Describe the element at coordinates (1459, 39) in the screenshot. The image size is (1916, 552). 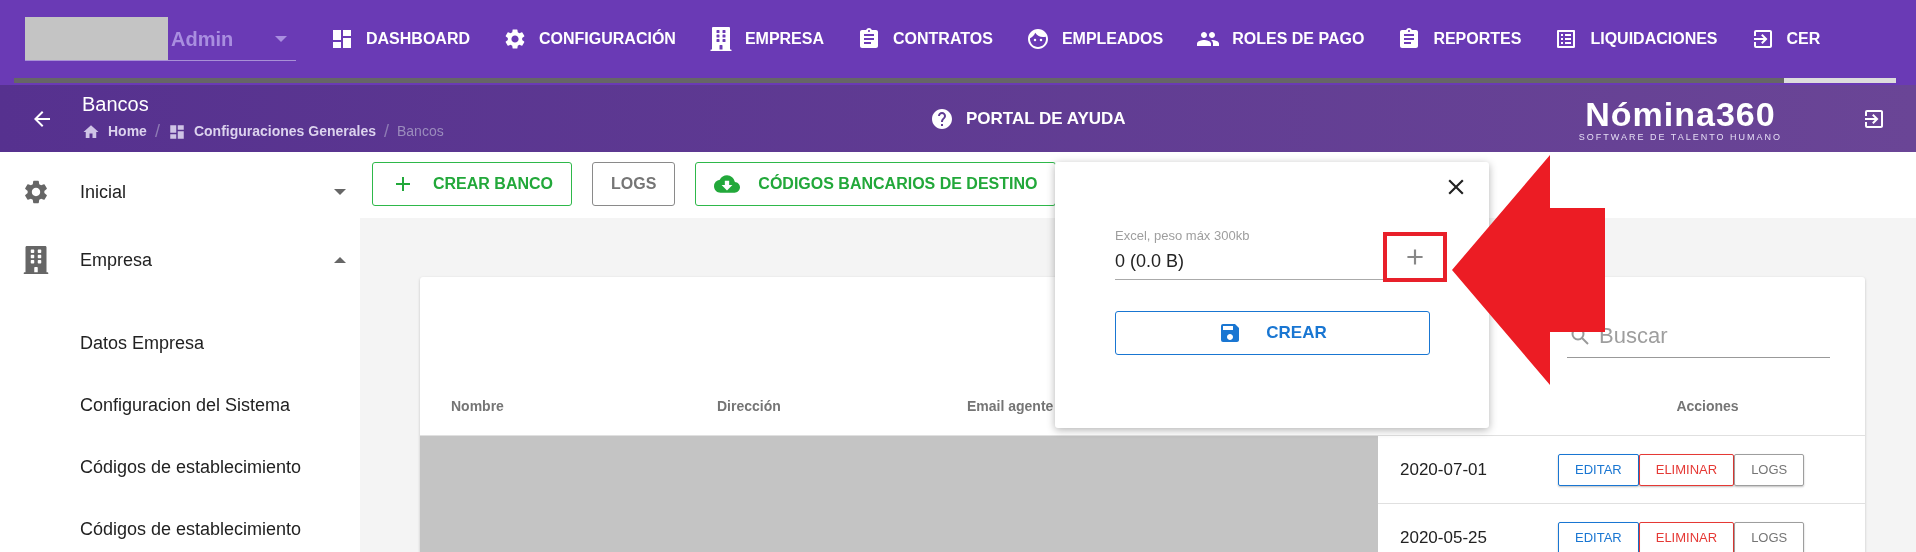
I see `nav-link: REPORTES` at that location.